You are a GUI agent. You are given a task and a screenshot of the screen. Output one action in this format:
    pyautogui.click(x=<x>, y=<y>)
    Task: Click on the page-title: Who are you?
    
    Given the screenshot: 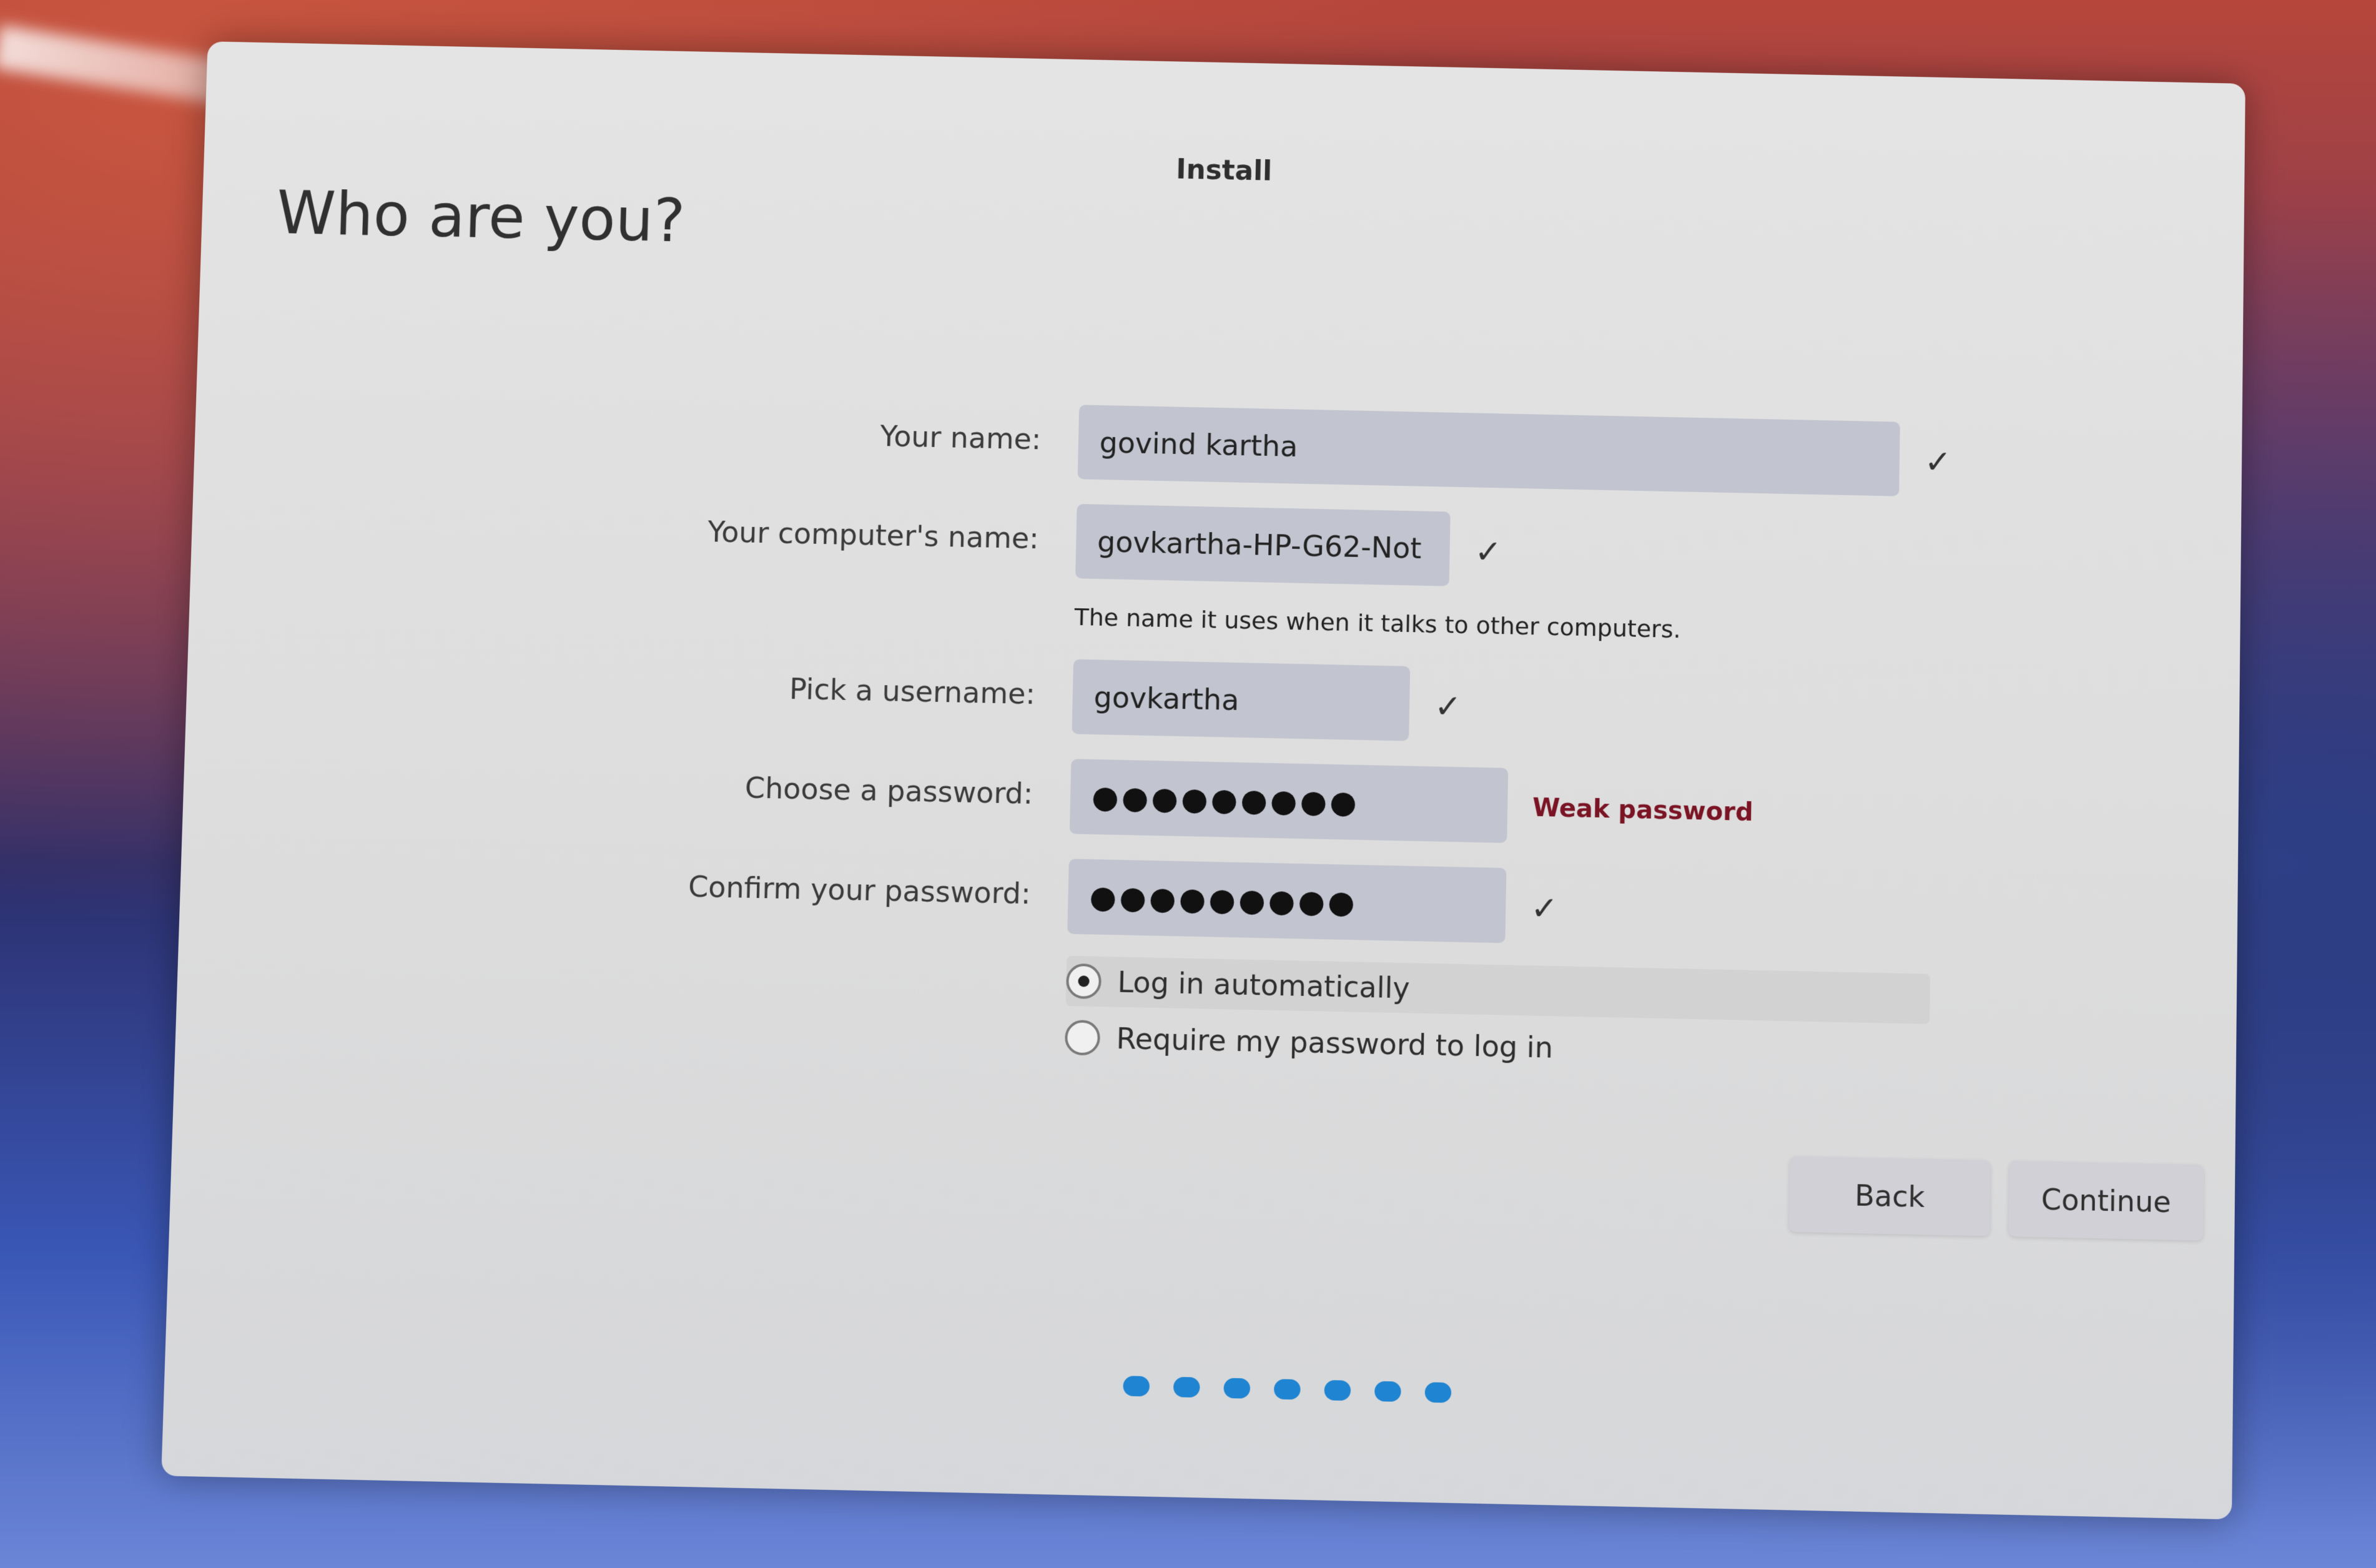 What is the action you would take?
    pyautogui.click(x=480, y=217)
    